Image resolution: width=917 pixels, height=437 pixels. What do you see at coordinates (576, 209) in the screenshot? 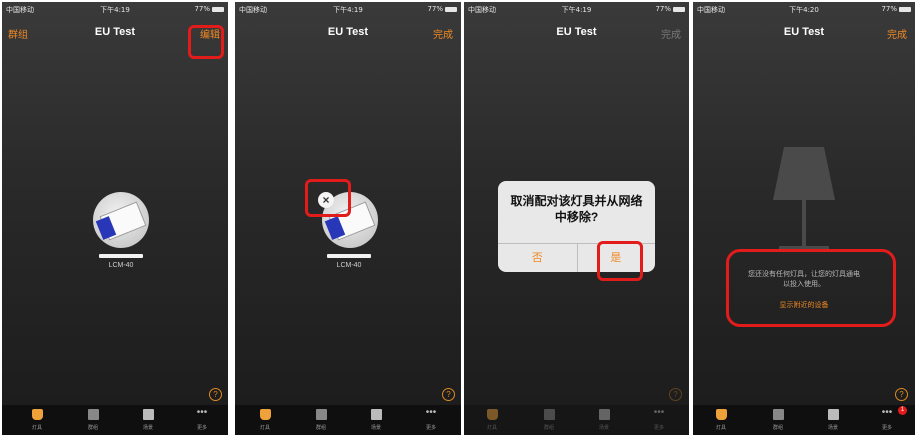
I see `dialog-message: 取消配对该灯具并从网络 中移除?` at bounding box center [576, 209].